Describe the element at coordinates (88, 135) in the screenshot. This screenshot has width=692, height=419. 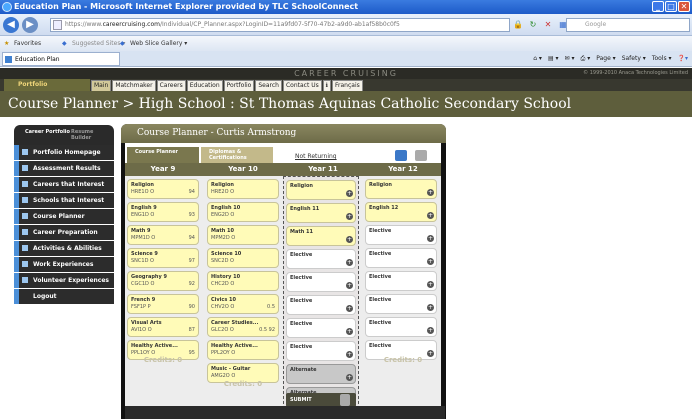
I see `tab-resume-builder: Resume Builder` at that location.